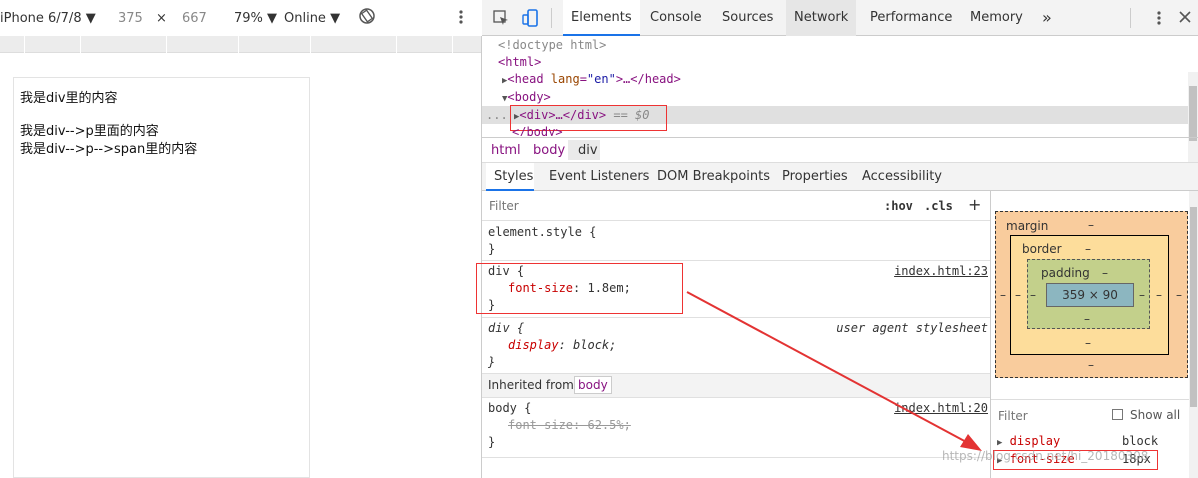 The image size is (1198, 478). Describe the element at coordinates (902, 176) in the screenshot. I see `subtab-accessibility: Accessibility` at that location.